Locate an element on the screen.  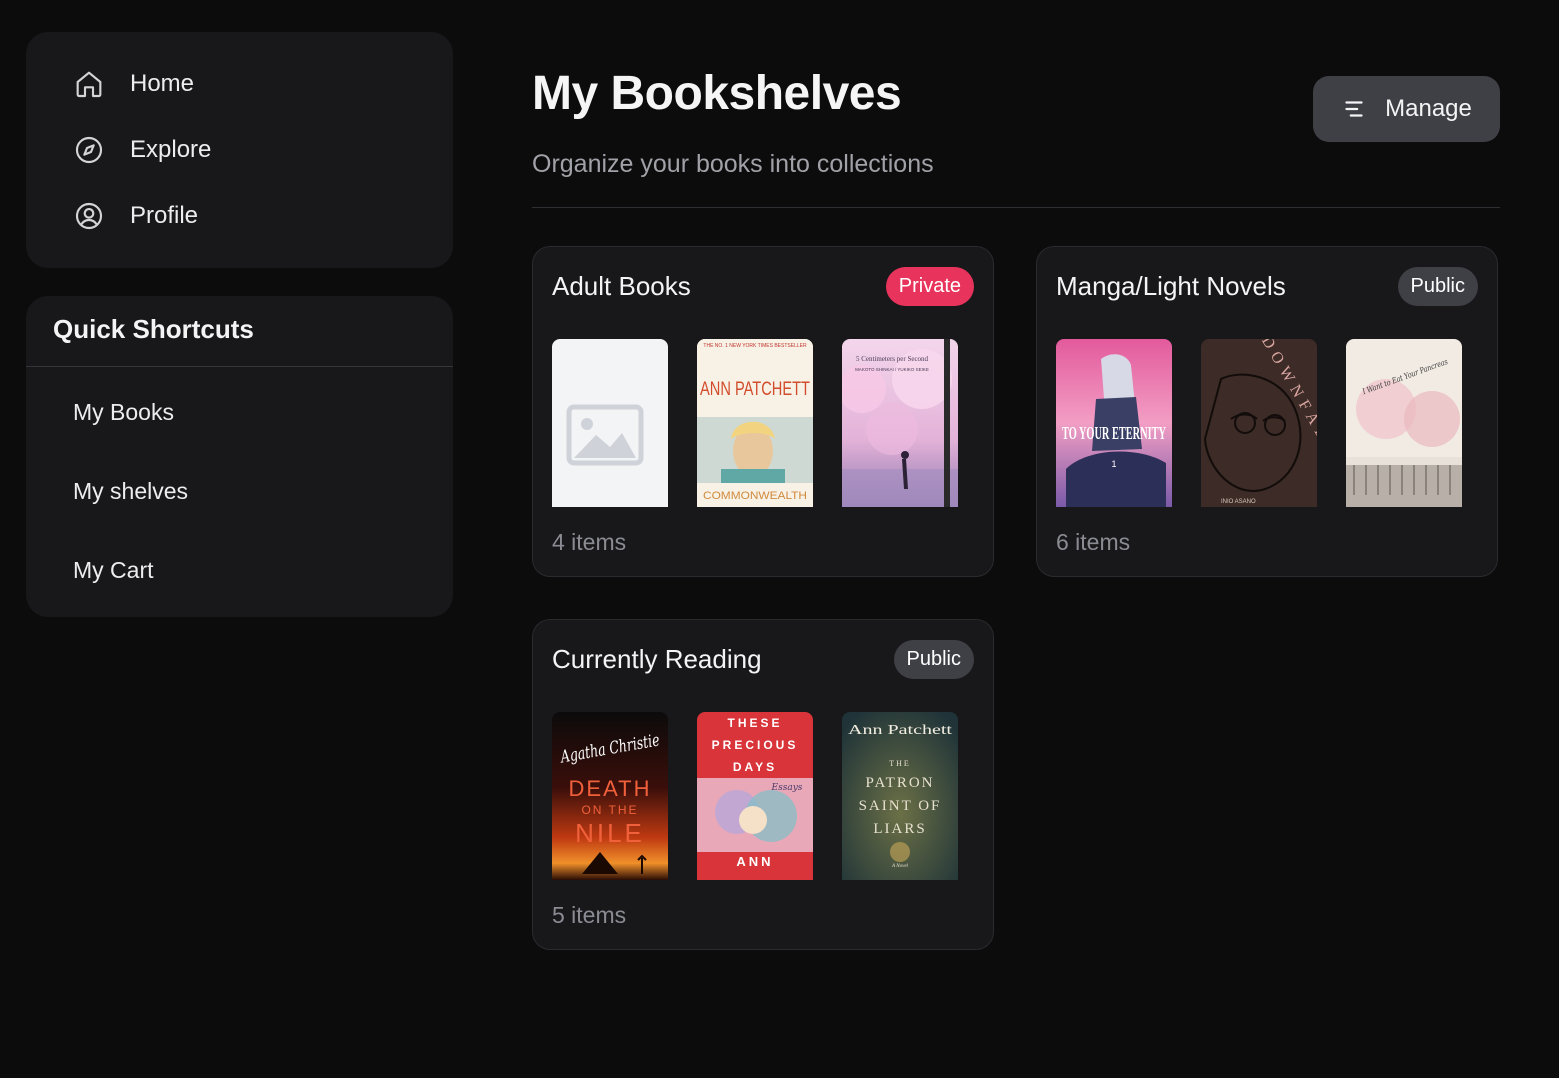
manage-button-label: Manage is located at coordinates (1428, 108).